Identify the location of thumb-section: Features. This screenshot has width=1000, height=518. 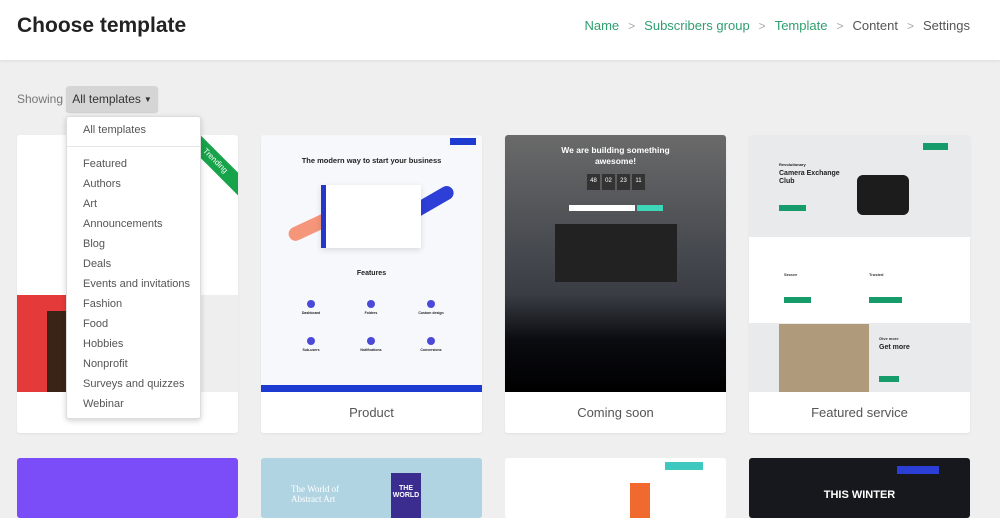
(371, 273).